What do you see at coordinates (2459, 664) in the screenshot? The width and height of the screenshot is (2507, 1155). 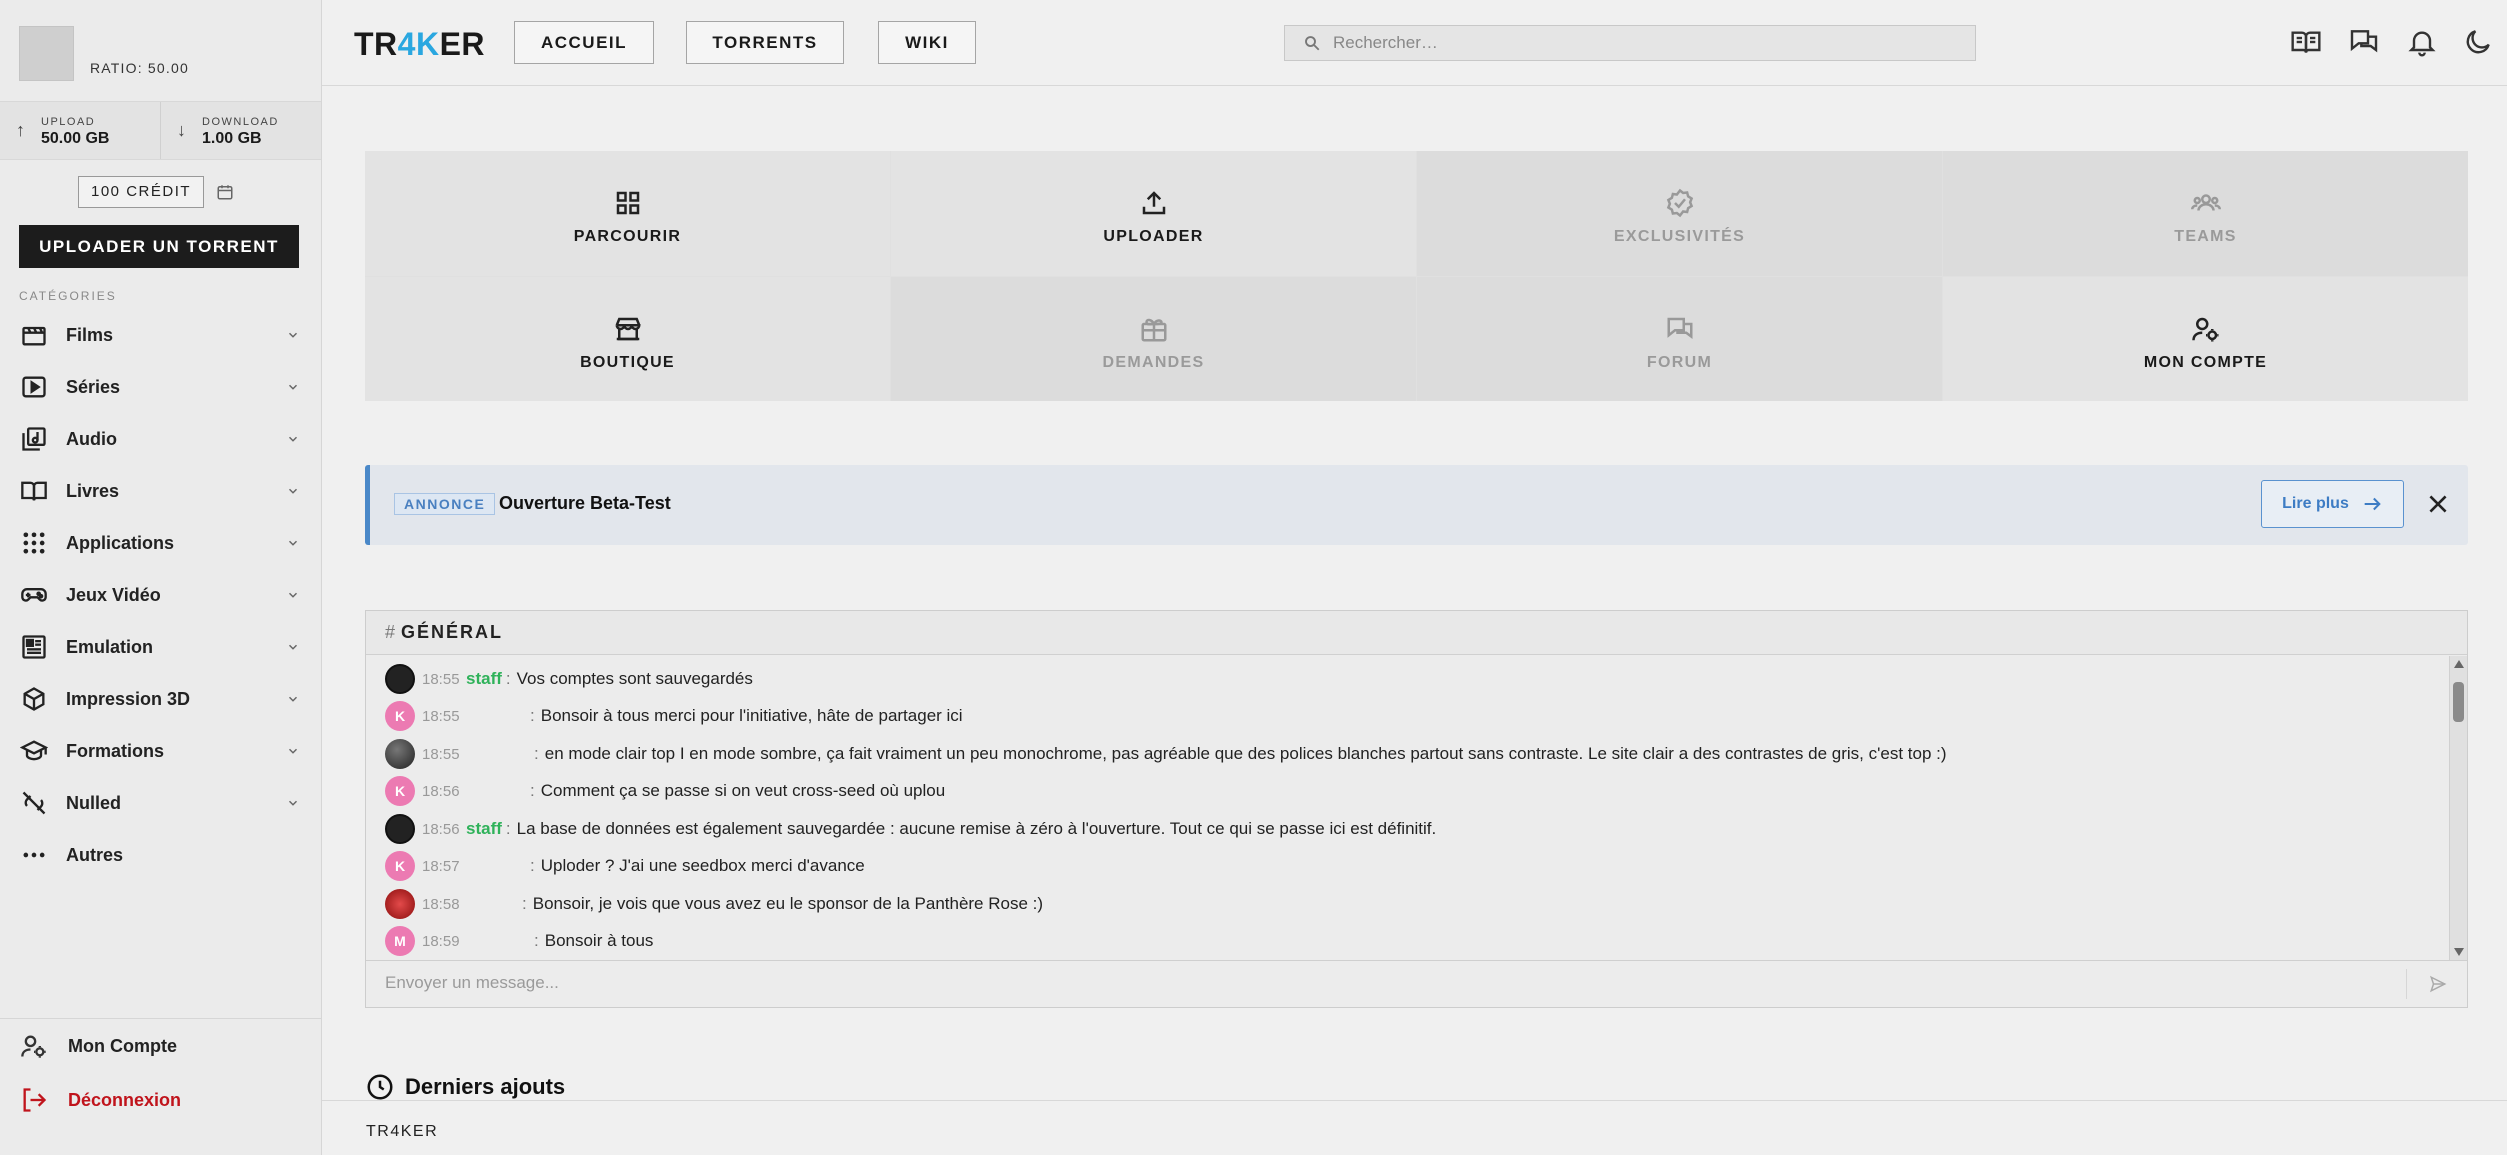 I see `scroll-up-icon` at bounding box center [2459, 664].